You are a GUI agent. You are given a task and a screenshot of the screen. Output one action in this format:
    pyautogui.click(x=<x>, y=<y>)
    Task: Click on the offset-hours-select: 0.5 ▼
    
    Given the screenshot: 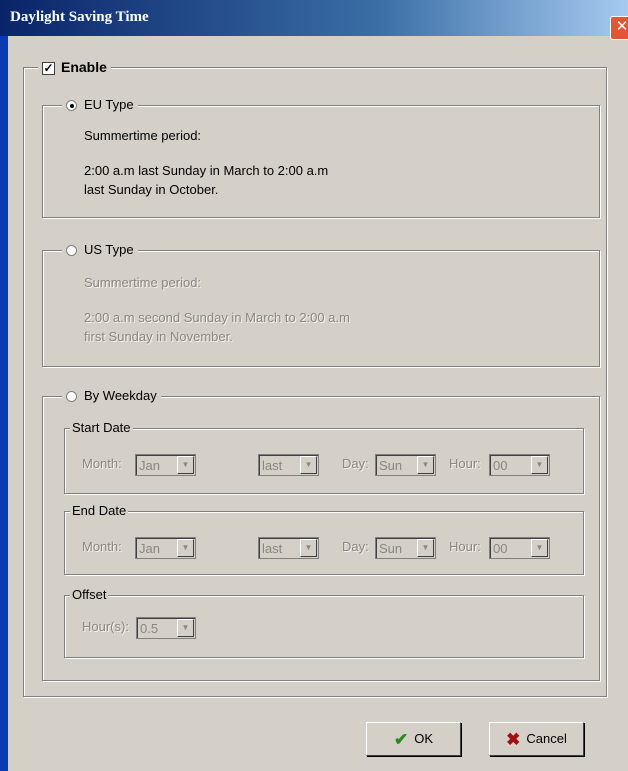 What is the action you would take?
    pyautogui.click(x=166, y=628)
    